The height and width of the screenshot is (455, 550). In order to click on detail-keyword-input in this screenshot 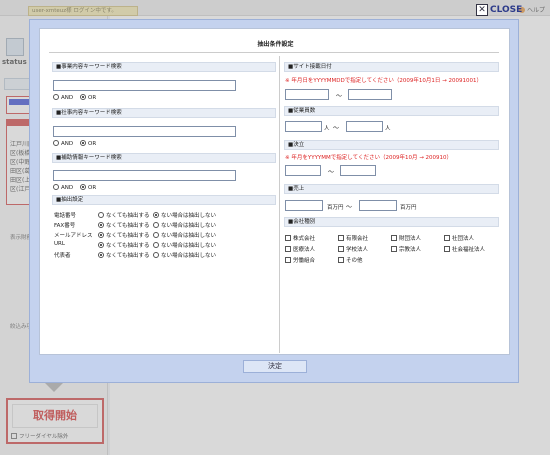, I will do `click(144, 175)`.